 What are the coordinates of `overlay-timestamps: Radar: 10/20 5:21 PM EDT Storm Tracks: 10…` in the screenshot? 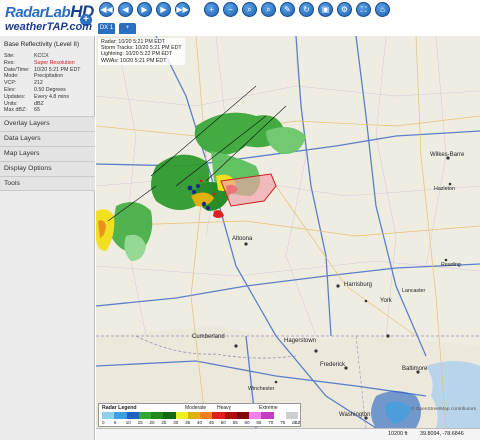 It's located at (141, 51).